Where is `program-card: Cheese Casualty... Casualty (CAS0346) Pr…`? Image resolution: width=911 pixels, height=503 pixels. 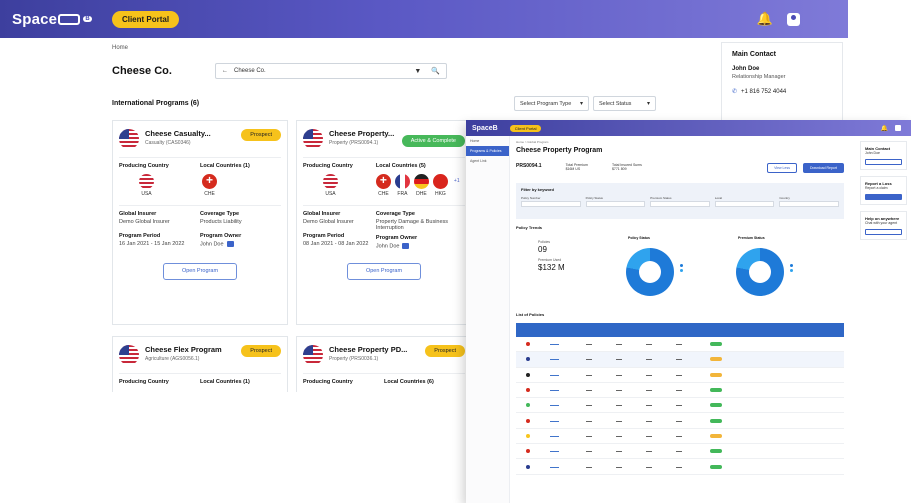 program-card: Cheese Casualty... Casualty (CAS0346) Pr… is located at coordinates (200, 222).